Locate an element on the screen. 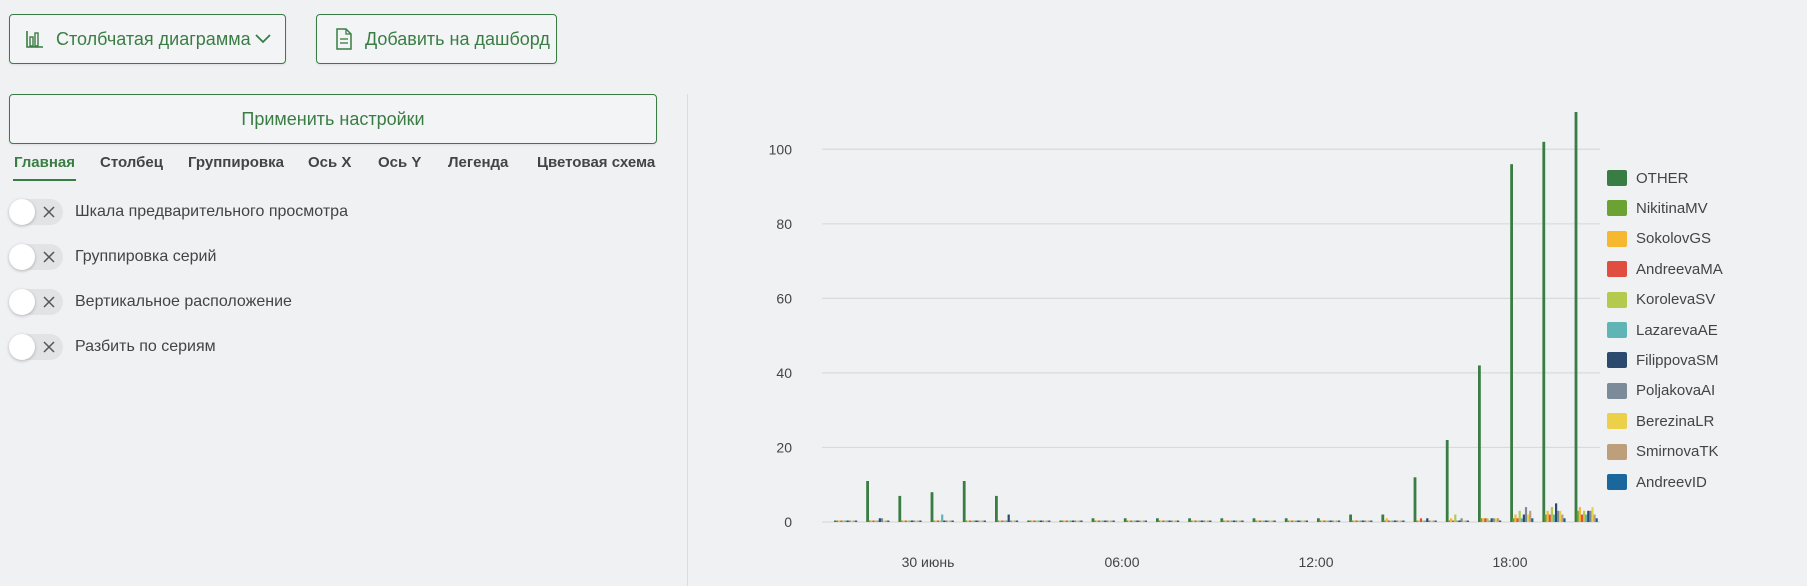 Image resolution: width=1807 pixels, height=586 pixels. legend-item: OTHER is located at coordinates (1648, 178).